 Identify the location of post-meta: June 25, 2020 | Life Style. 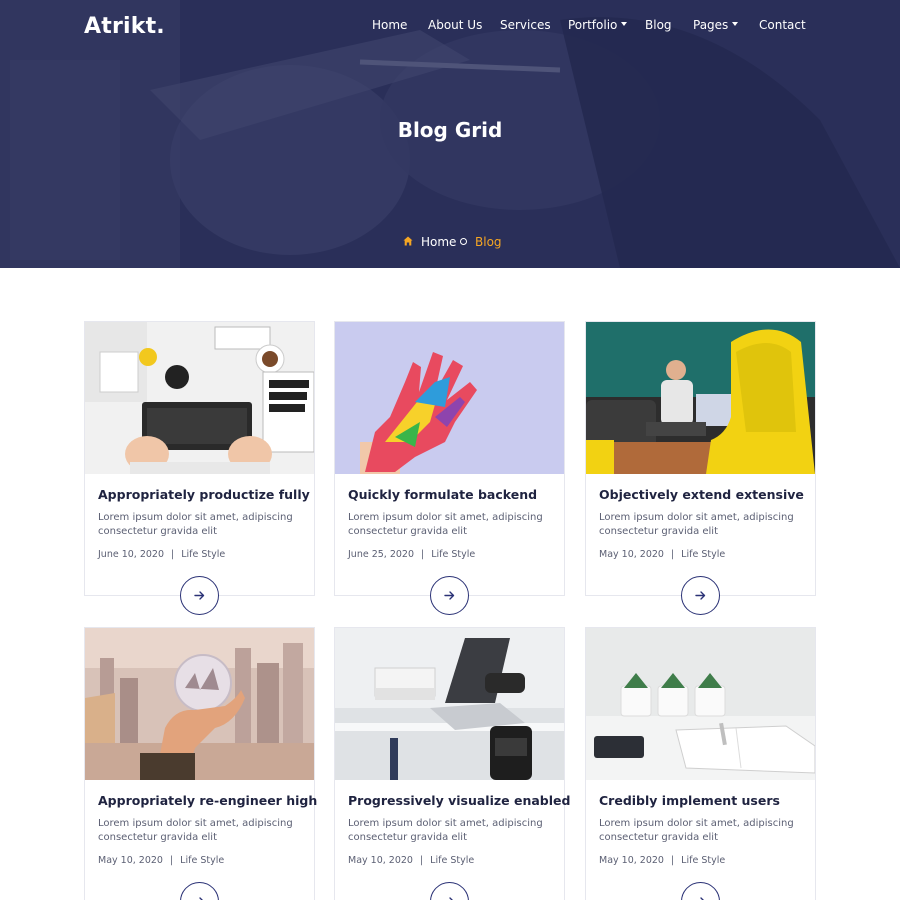
(411, 554).